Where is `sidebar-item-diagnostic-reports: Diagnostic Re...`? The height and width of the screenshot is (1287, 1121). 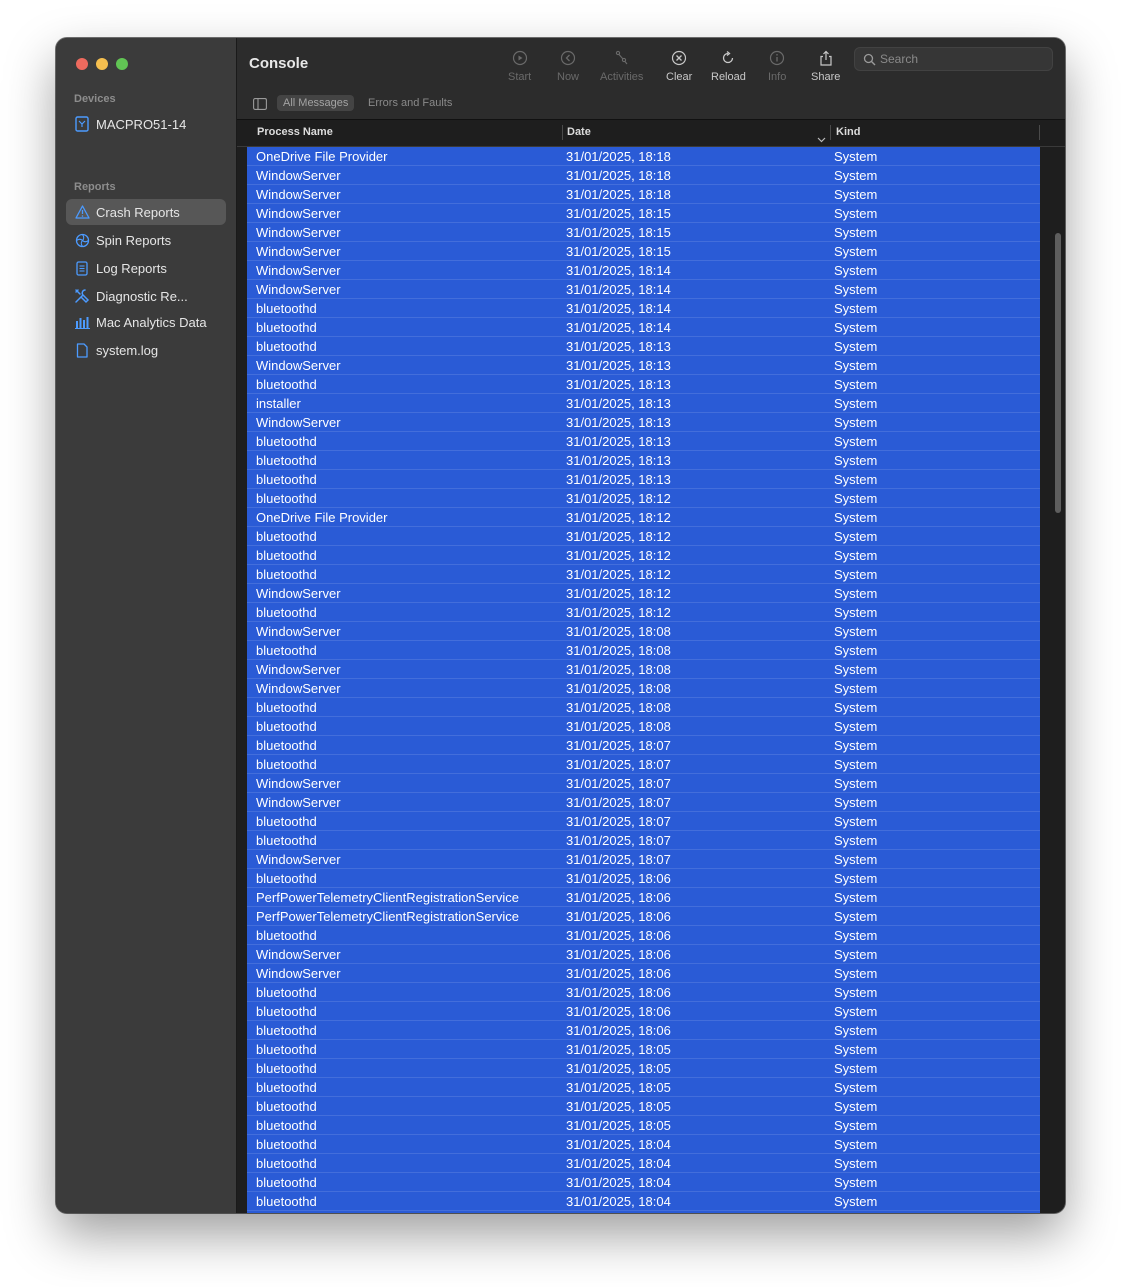
sidebar-item-diagnostic-reports: Diagnostic Re... is located at coordinates (146, 296).